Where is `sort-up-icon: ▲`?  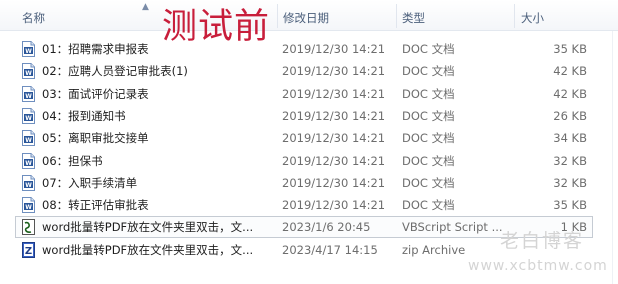 sort-up-icon: ▲ is located at coordinates (145, 7).